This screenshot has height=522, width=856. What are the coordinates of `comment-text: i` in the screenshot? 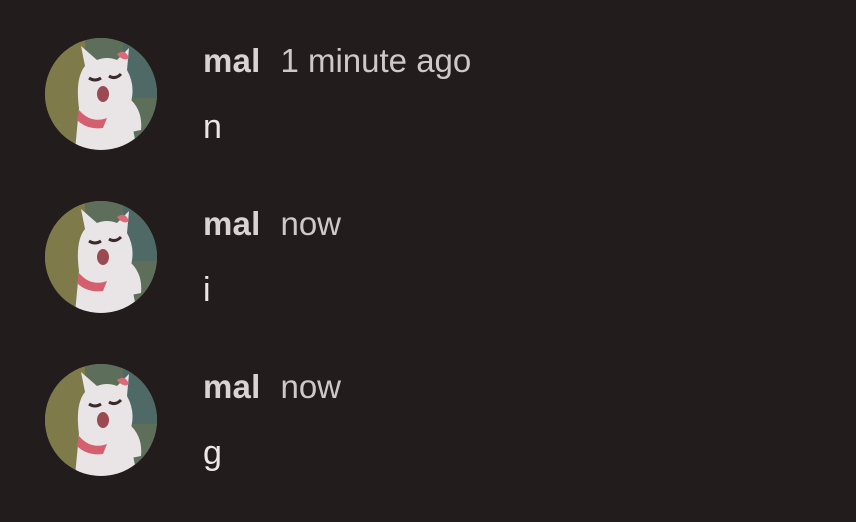 It's located at (207, 290).